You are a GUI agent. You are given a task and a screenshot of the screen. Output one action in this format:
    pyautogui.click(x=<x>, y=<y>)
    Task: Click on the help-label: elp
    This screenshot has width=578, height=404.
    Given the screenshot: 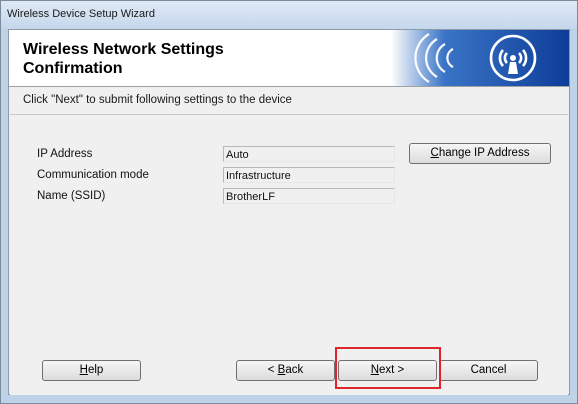 What is the action you would take?
    pyautogui.click(x=95, y=370)
    